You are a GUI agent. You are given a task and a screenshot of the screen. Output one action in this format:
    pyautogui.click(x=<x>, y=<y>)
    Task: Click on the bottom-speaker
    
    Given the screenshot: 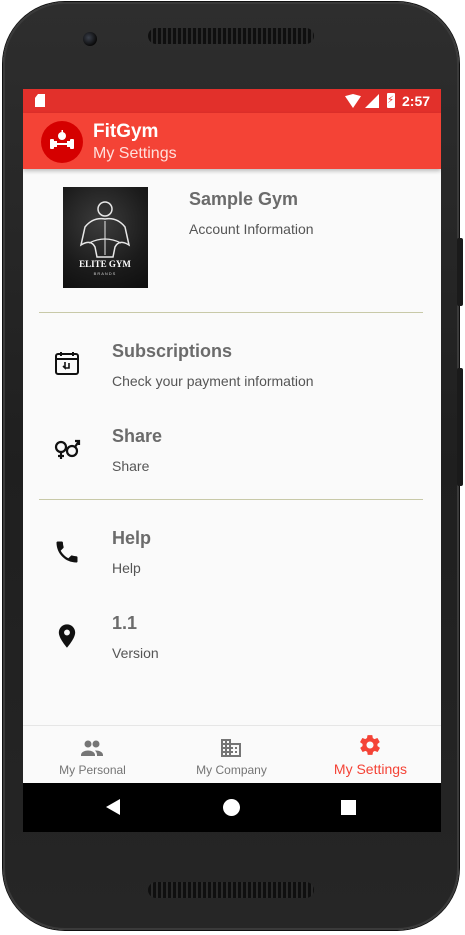 What is the action you would take?
    pyautogui.click(x=231, y=890)
    